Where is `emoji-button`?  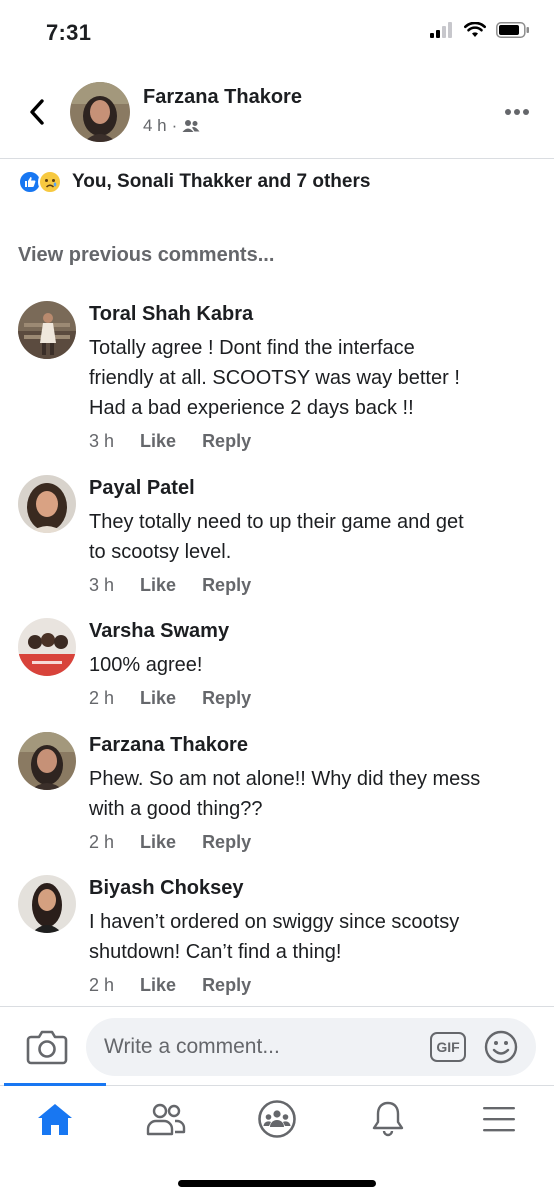 emoji-button is located at coordinates (501, 1047).